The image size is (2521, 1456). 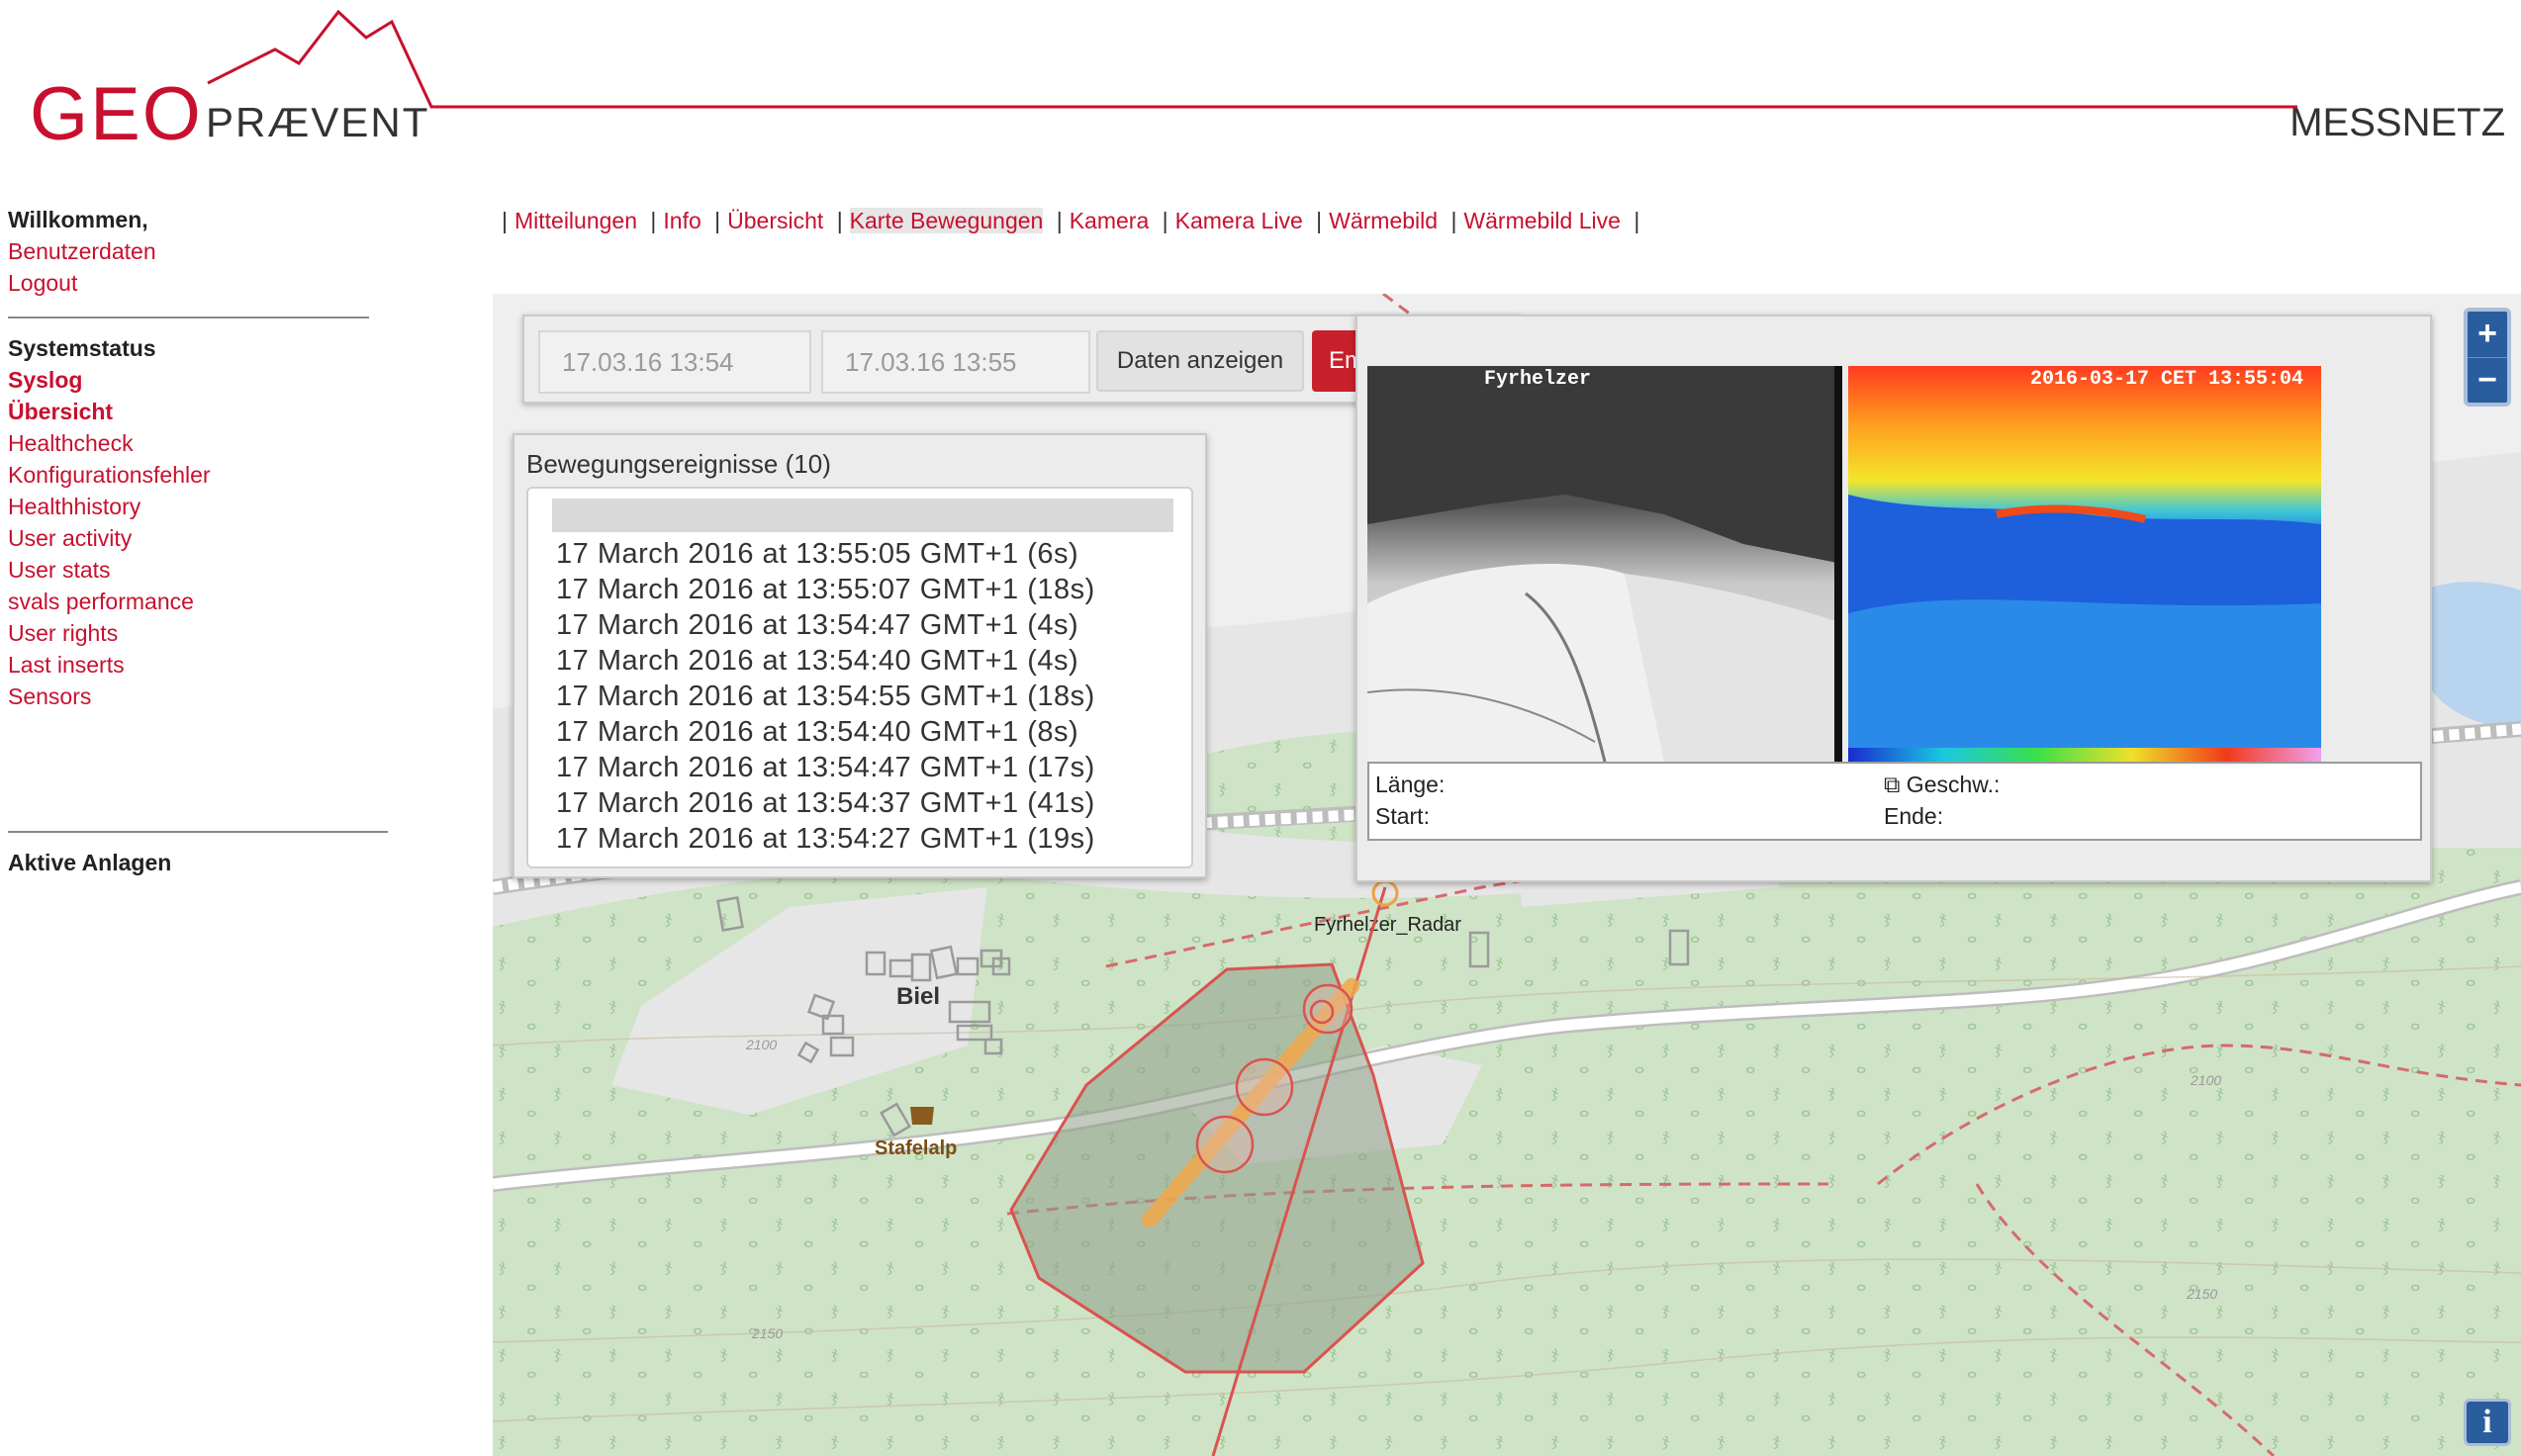 What do you see at coordinates (1402, 816) in the screenshot?
I see `start-label: Start:` at bounding box center [1402, 816].